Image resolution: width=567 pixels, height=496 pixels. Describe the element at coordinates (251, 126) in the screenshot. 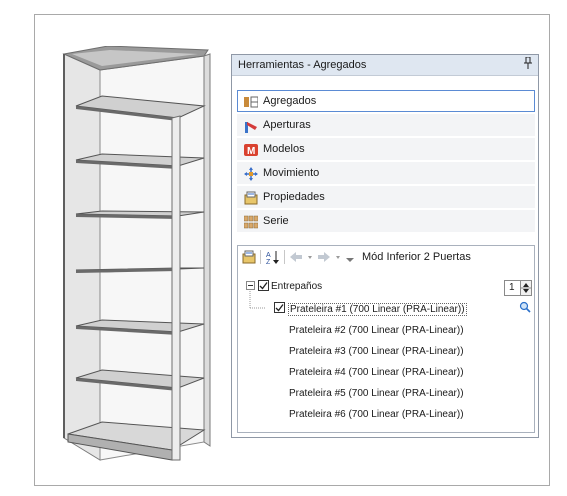

I see `aperturas-icon` at that location.